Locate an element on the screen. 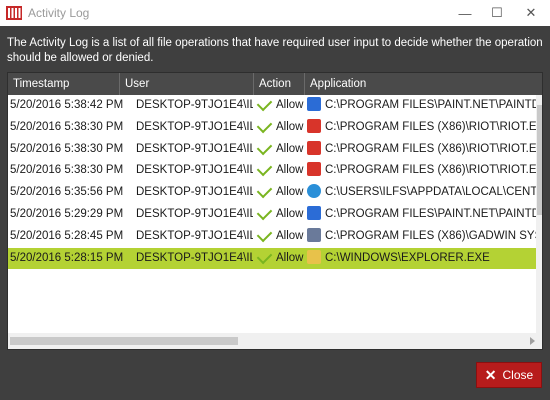 This screenshot has height=400, width=550. application-cell: C:\PROGRAM FILES (X86)\GADWIN SYSTEMS\ is located at coordinates (424, 237).